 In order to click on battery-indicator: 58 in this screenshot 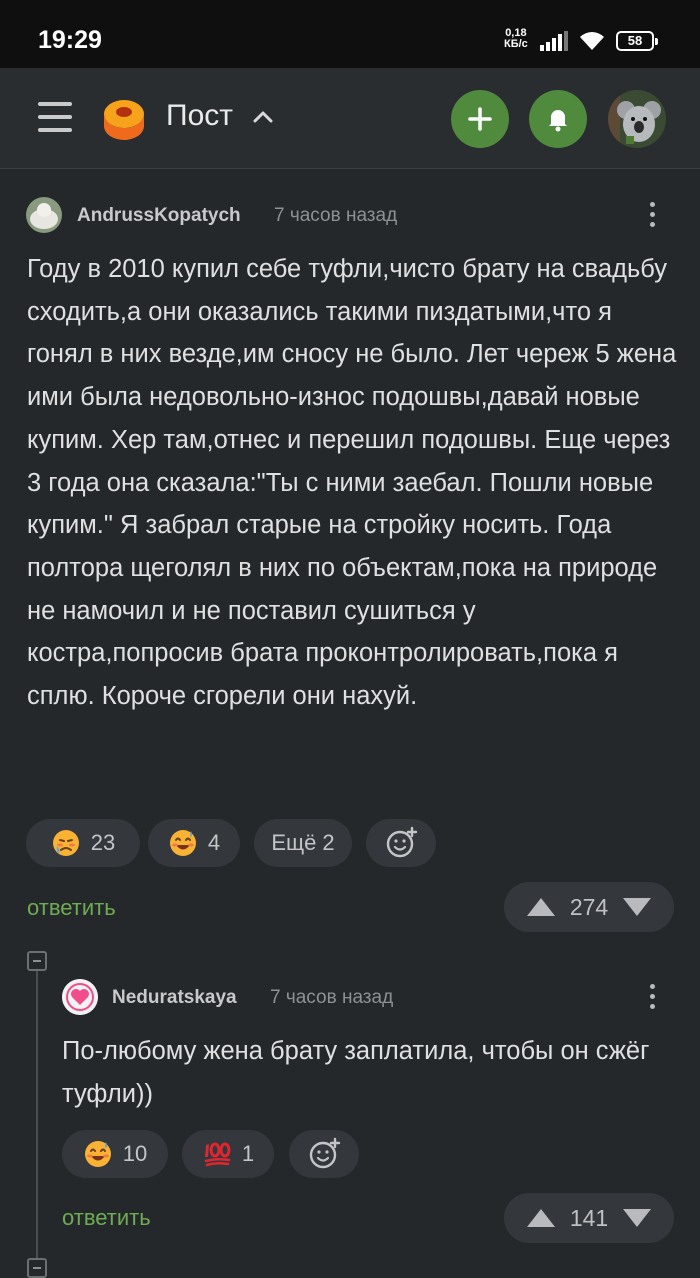, I will do `click(637, 41)`.